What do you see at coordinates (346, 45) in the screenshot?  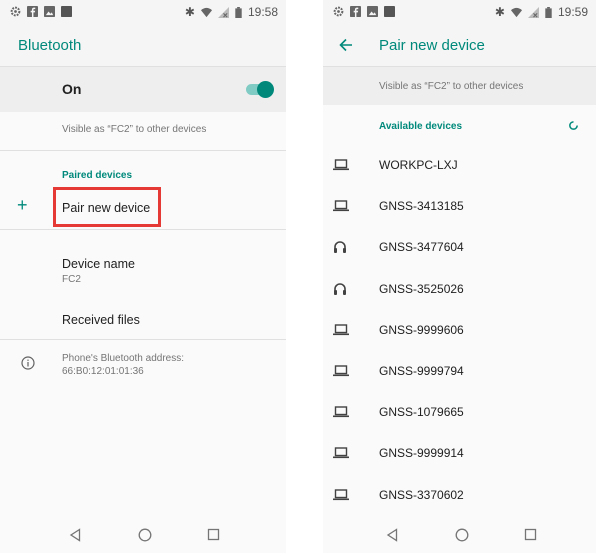 I see `back-arrow-icon` at bounding box center [346, 45].